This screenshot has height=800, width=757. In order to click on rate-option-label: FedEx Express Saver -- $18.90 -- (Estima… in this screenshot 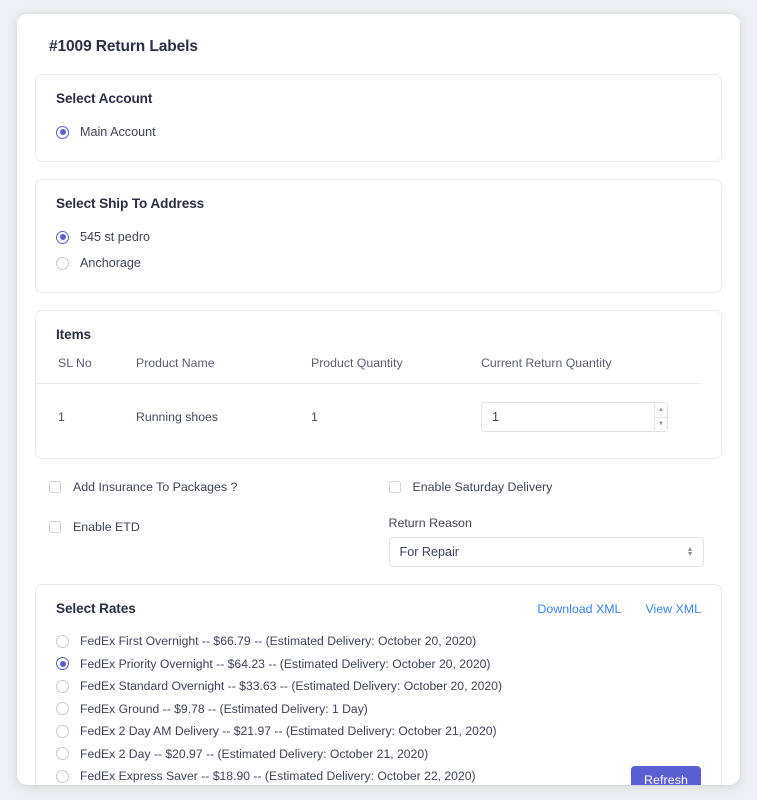, I will do `click(278, 776)`.